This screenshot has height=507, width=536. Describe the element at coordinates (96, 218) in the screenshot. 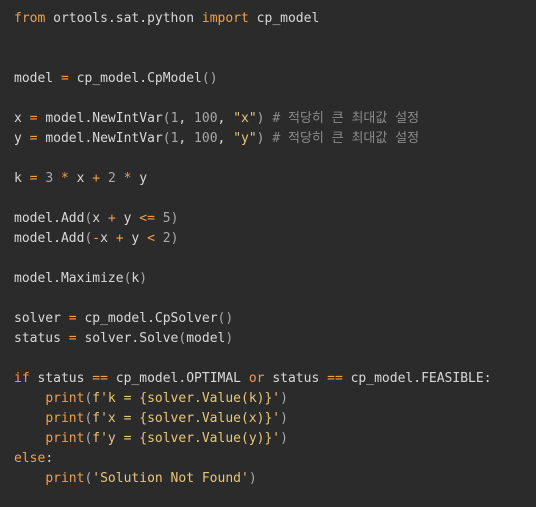

I see `code-line: model.Add(x + y <= 5)` at that location.